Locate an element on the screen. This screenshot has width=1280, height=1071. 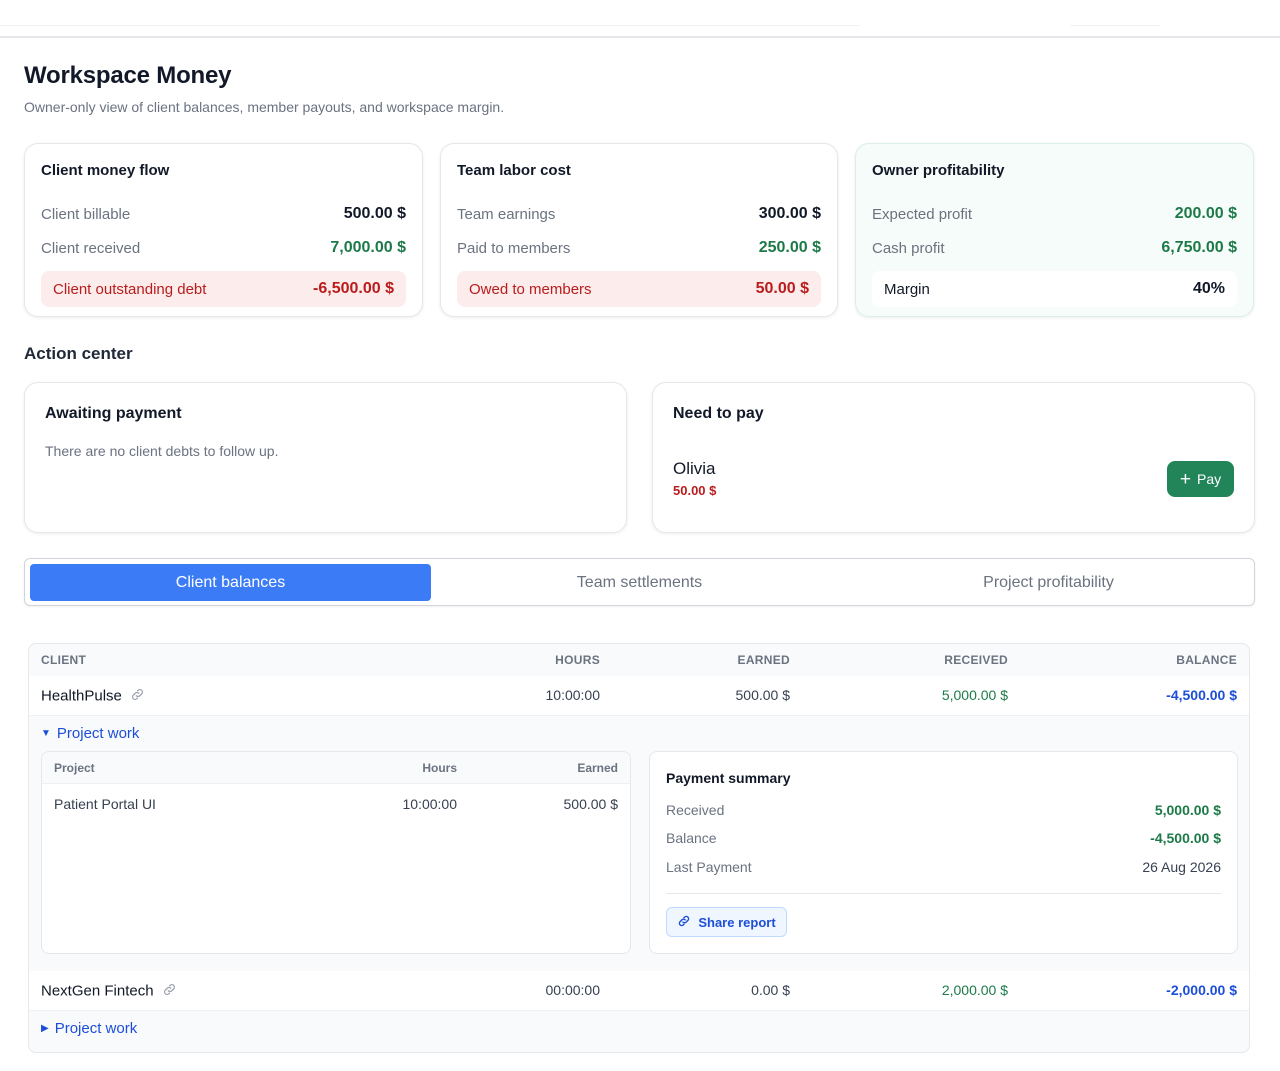
payment-balance-value: -4,500.00 $ is located at coordinates (1185, 838).